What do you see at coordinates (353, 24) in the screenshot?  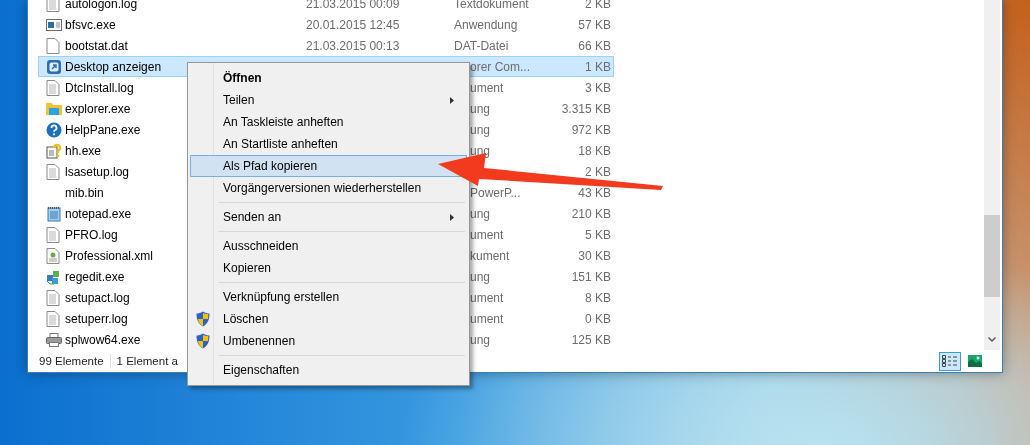 I see `file-date: 20.01.2015 12:45` at bounding box center [353, 24].